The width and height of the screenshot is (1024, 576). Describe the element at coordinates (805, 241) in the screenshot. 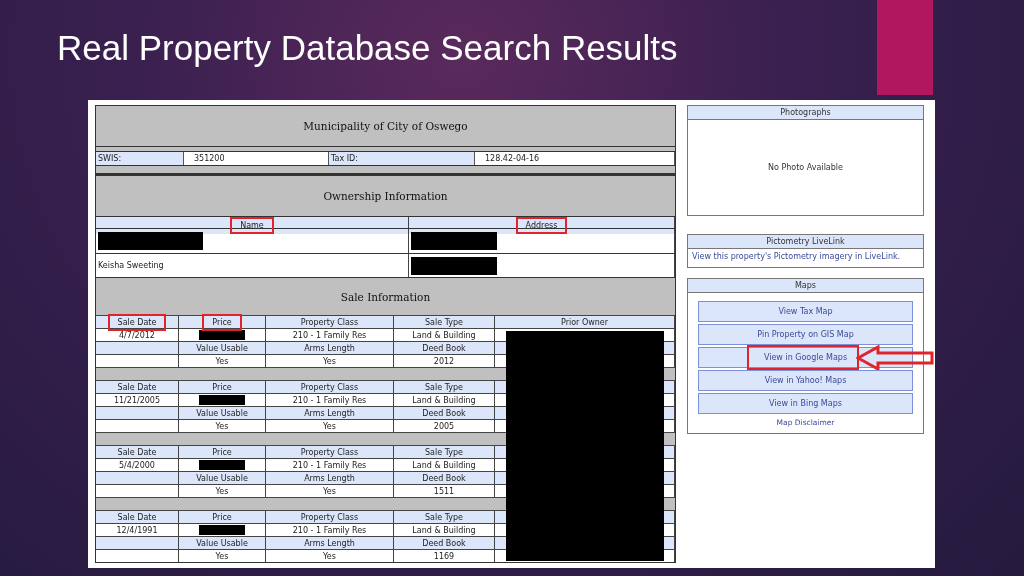

I see `box-title: Pictometry LiveLink` at that location.